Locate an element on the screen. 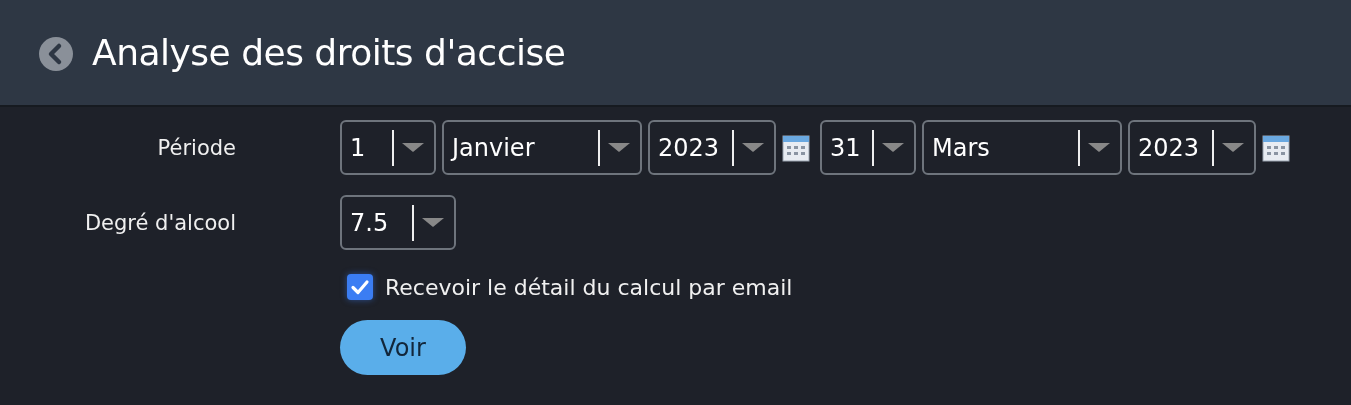  checkbox is located at coordinates (360, 287).